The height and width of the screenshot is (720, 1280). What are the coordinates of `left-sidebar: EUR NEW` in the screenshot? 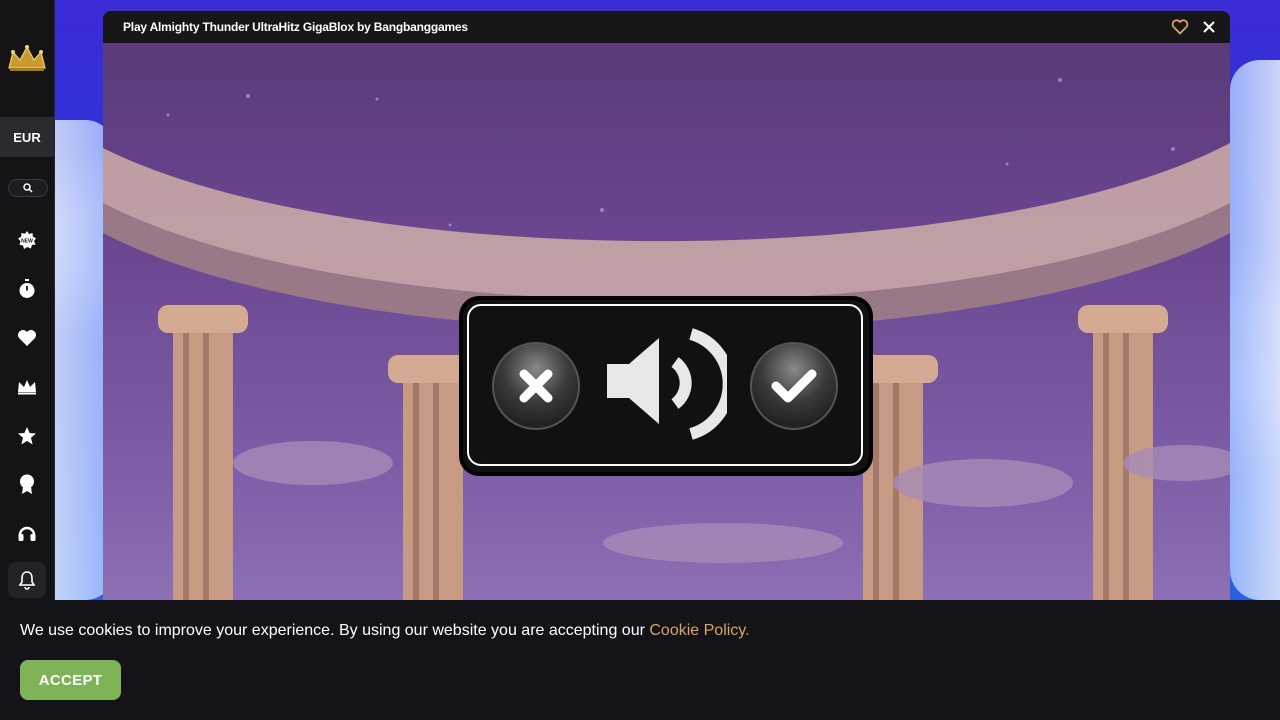 It's located at (27, 300).